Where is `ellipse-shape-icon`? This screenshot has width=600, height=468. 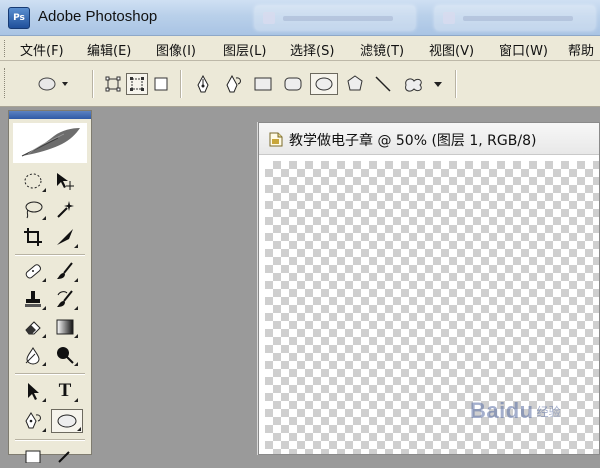 ellipse-shape-icon is located at coordinates (67, 421).